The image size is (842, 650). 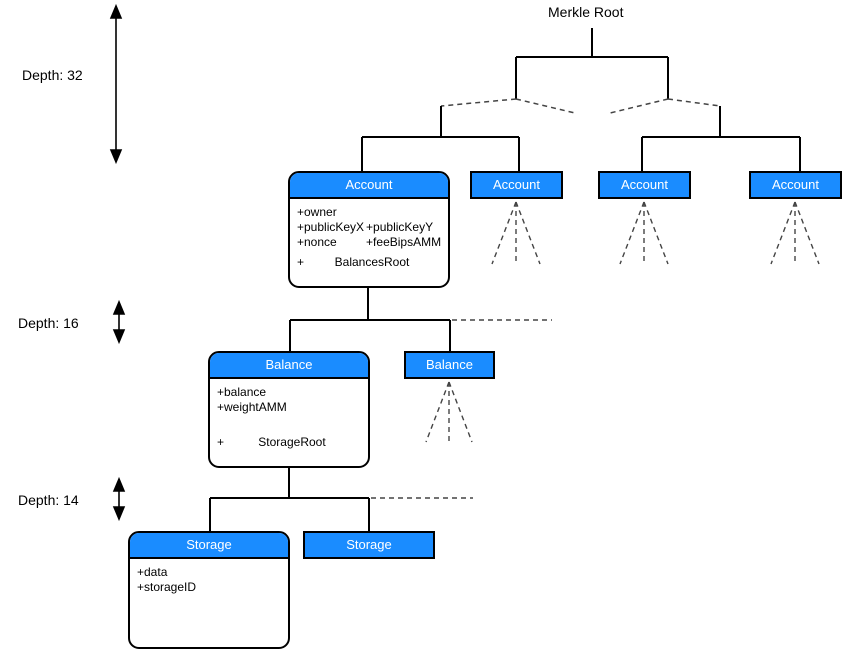 I want to click on balance-attr-weightamm: +weightAMM, so click(x=252, y=407).